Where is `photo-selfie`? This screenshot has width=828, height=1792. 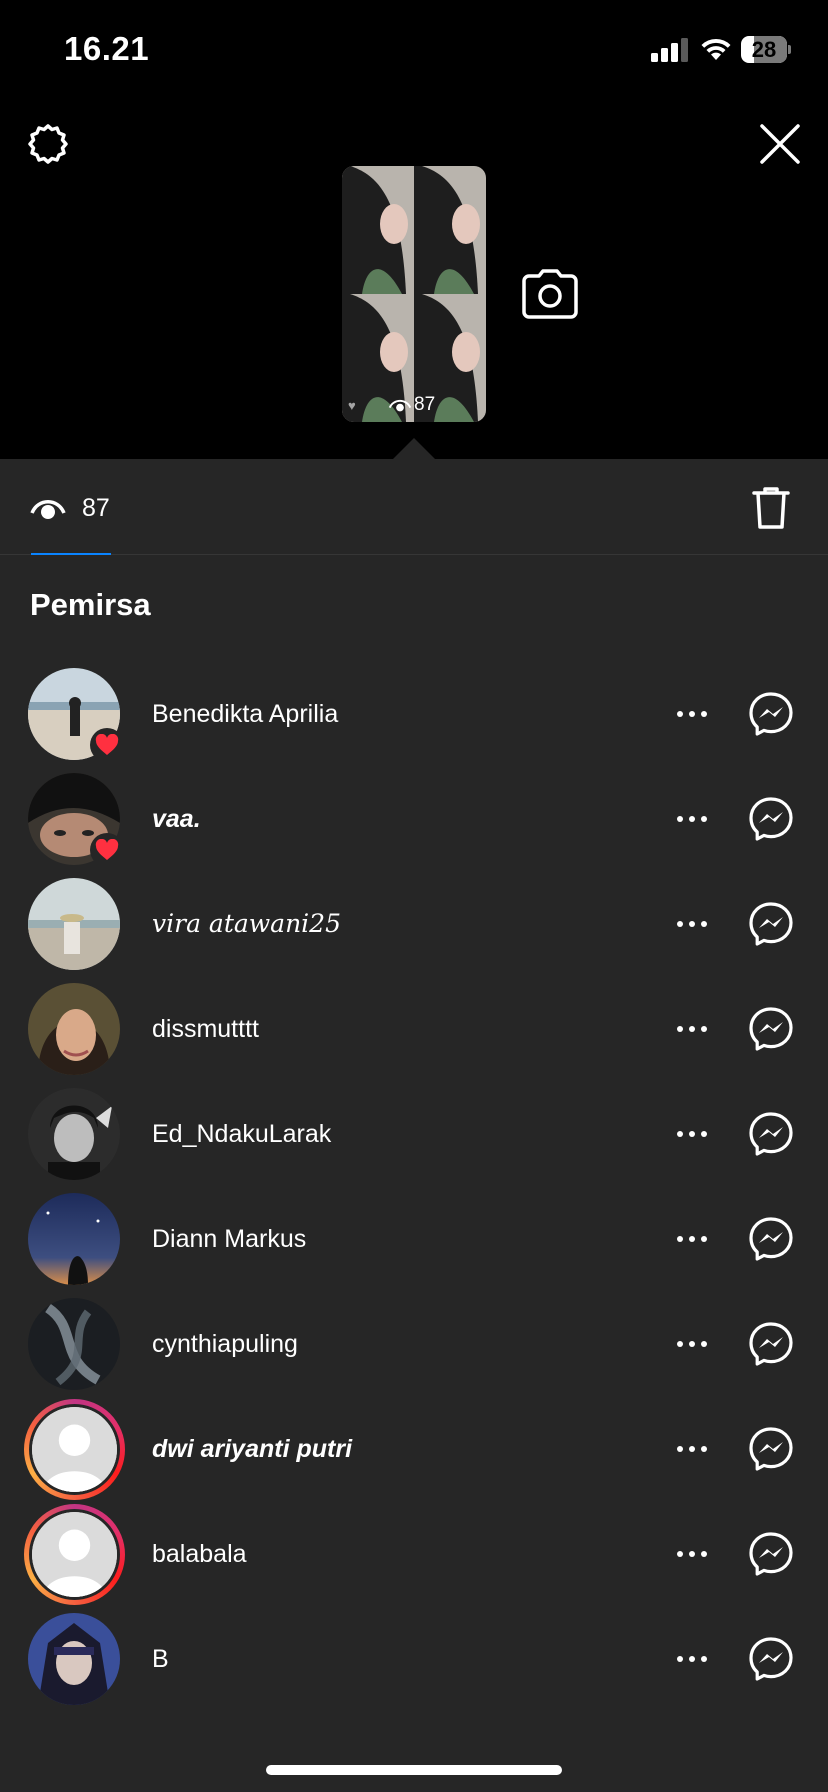 photo-selfie is located at coordinates (74, 1029).